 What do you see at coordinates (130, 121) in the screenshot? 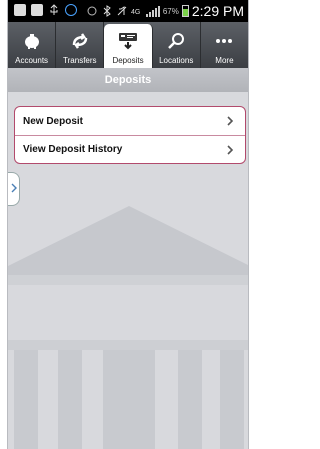
I see `new-deposit-item: New Deposit` at bounding box center [130, 121].